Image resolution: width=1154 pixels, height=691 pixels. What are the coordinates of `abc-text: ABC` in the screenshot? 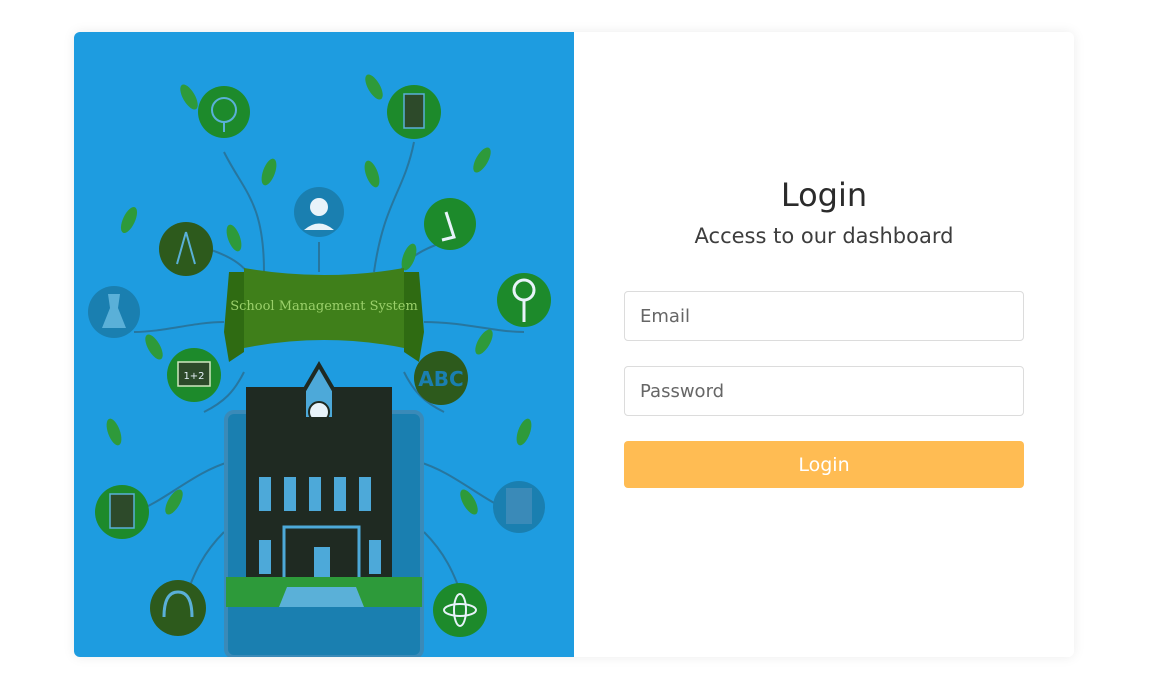 It's located at (440, 379).